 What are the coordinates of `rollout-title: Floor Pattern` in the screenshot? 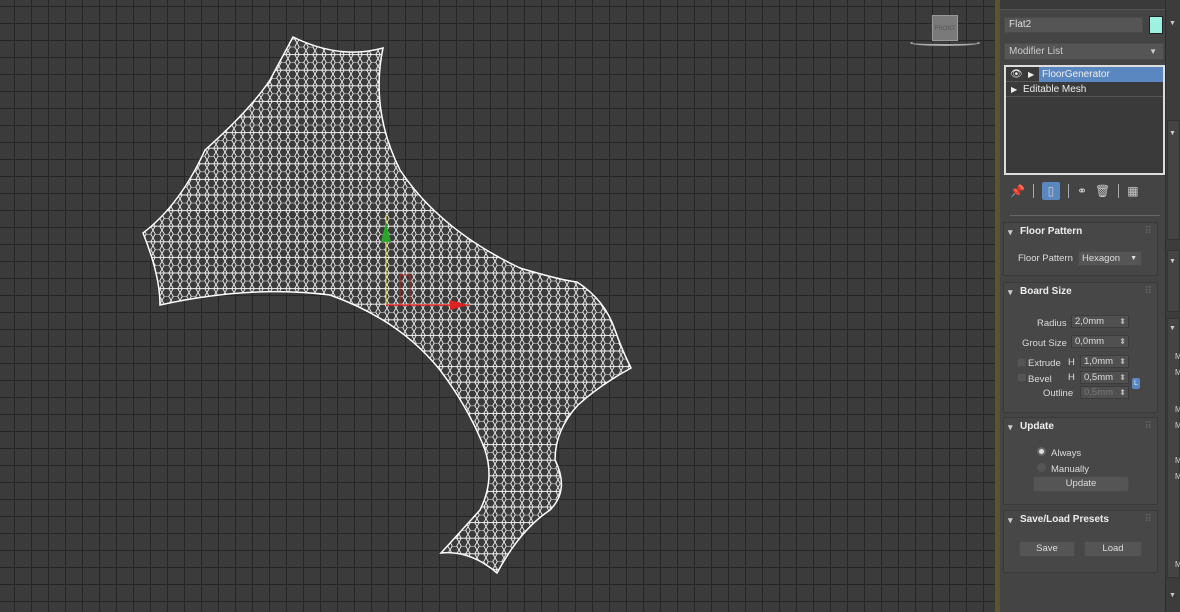 It's located at (1051, 231).